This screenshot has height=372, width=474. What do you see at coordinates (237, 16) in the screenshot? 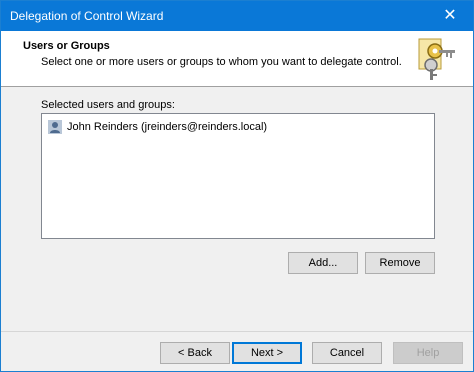
I see `title-bar: Delegation of Control Wizard ✕` at bounding box center [237, 16].